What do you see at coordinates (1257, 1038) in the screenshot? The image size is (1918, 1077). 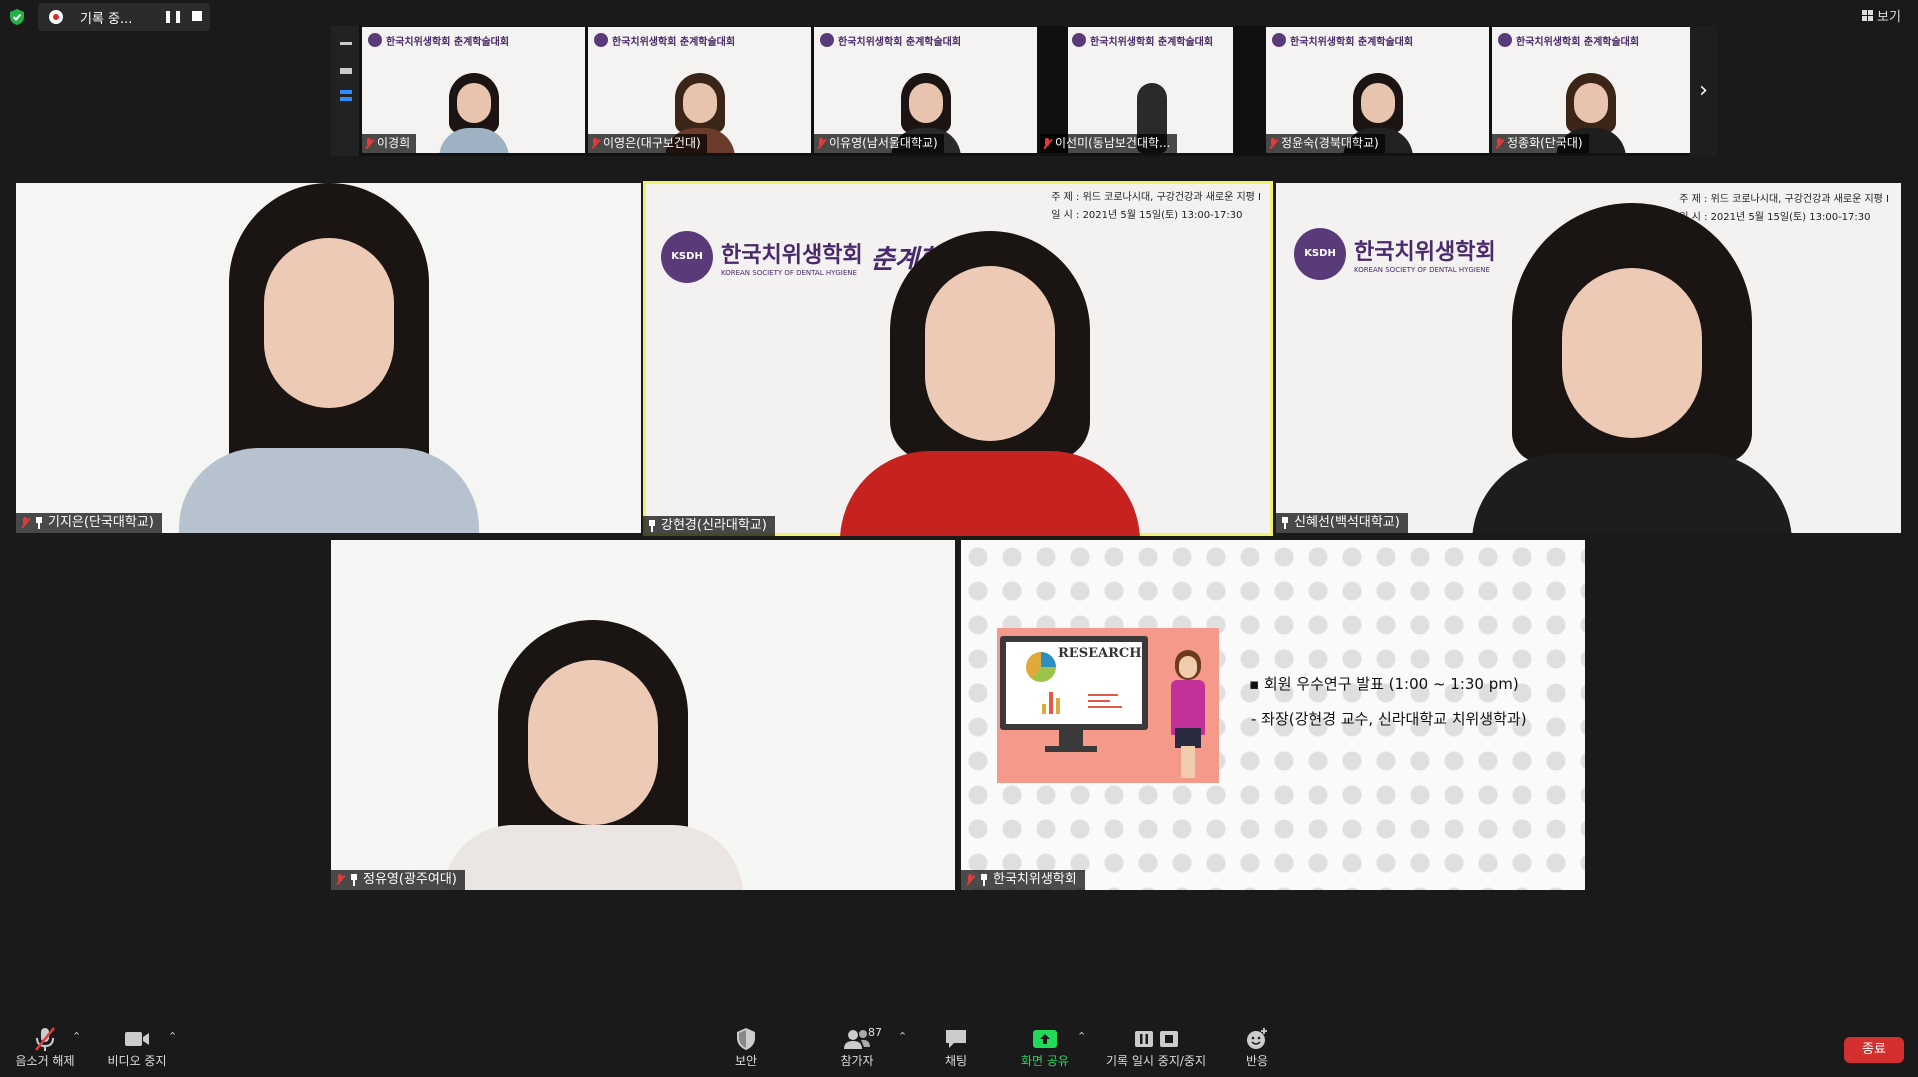 I see `smiley-icon` at bounding box center [1257, 1038].